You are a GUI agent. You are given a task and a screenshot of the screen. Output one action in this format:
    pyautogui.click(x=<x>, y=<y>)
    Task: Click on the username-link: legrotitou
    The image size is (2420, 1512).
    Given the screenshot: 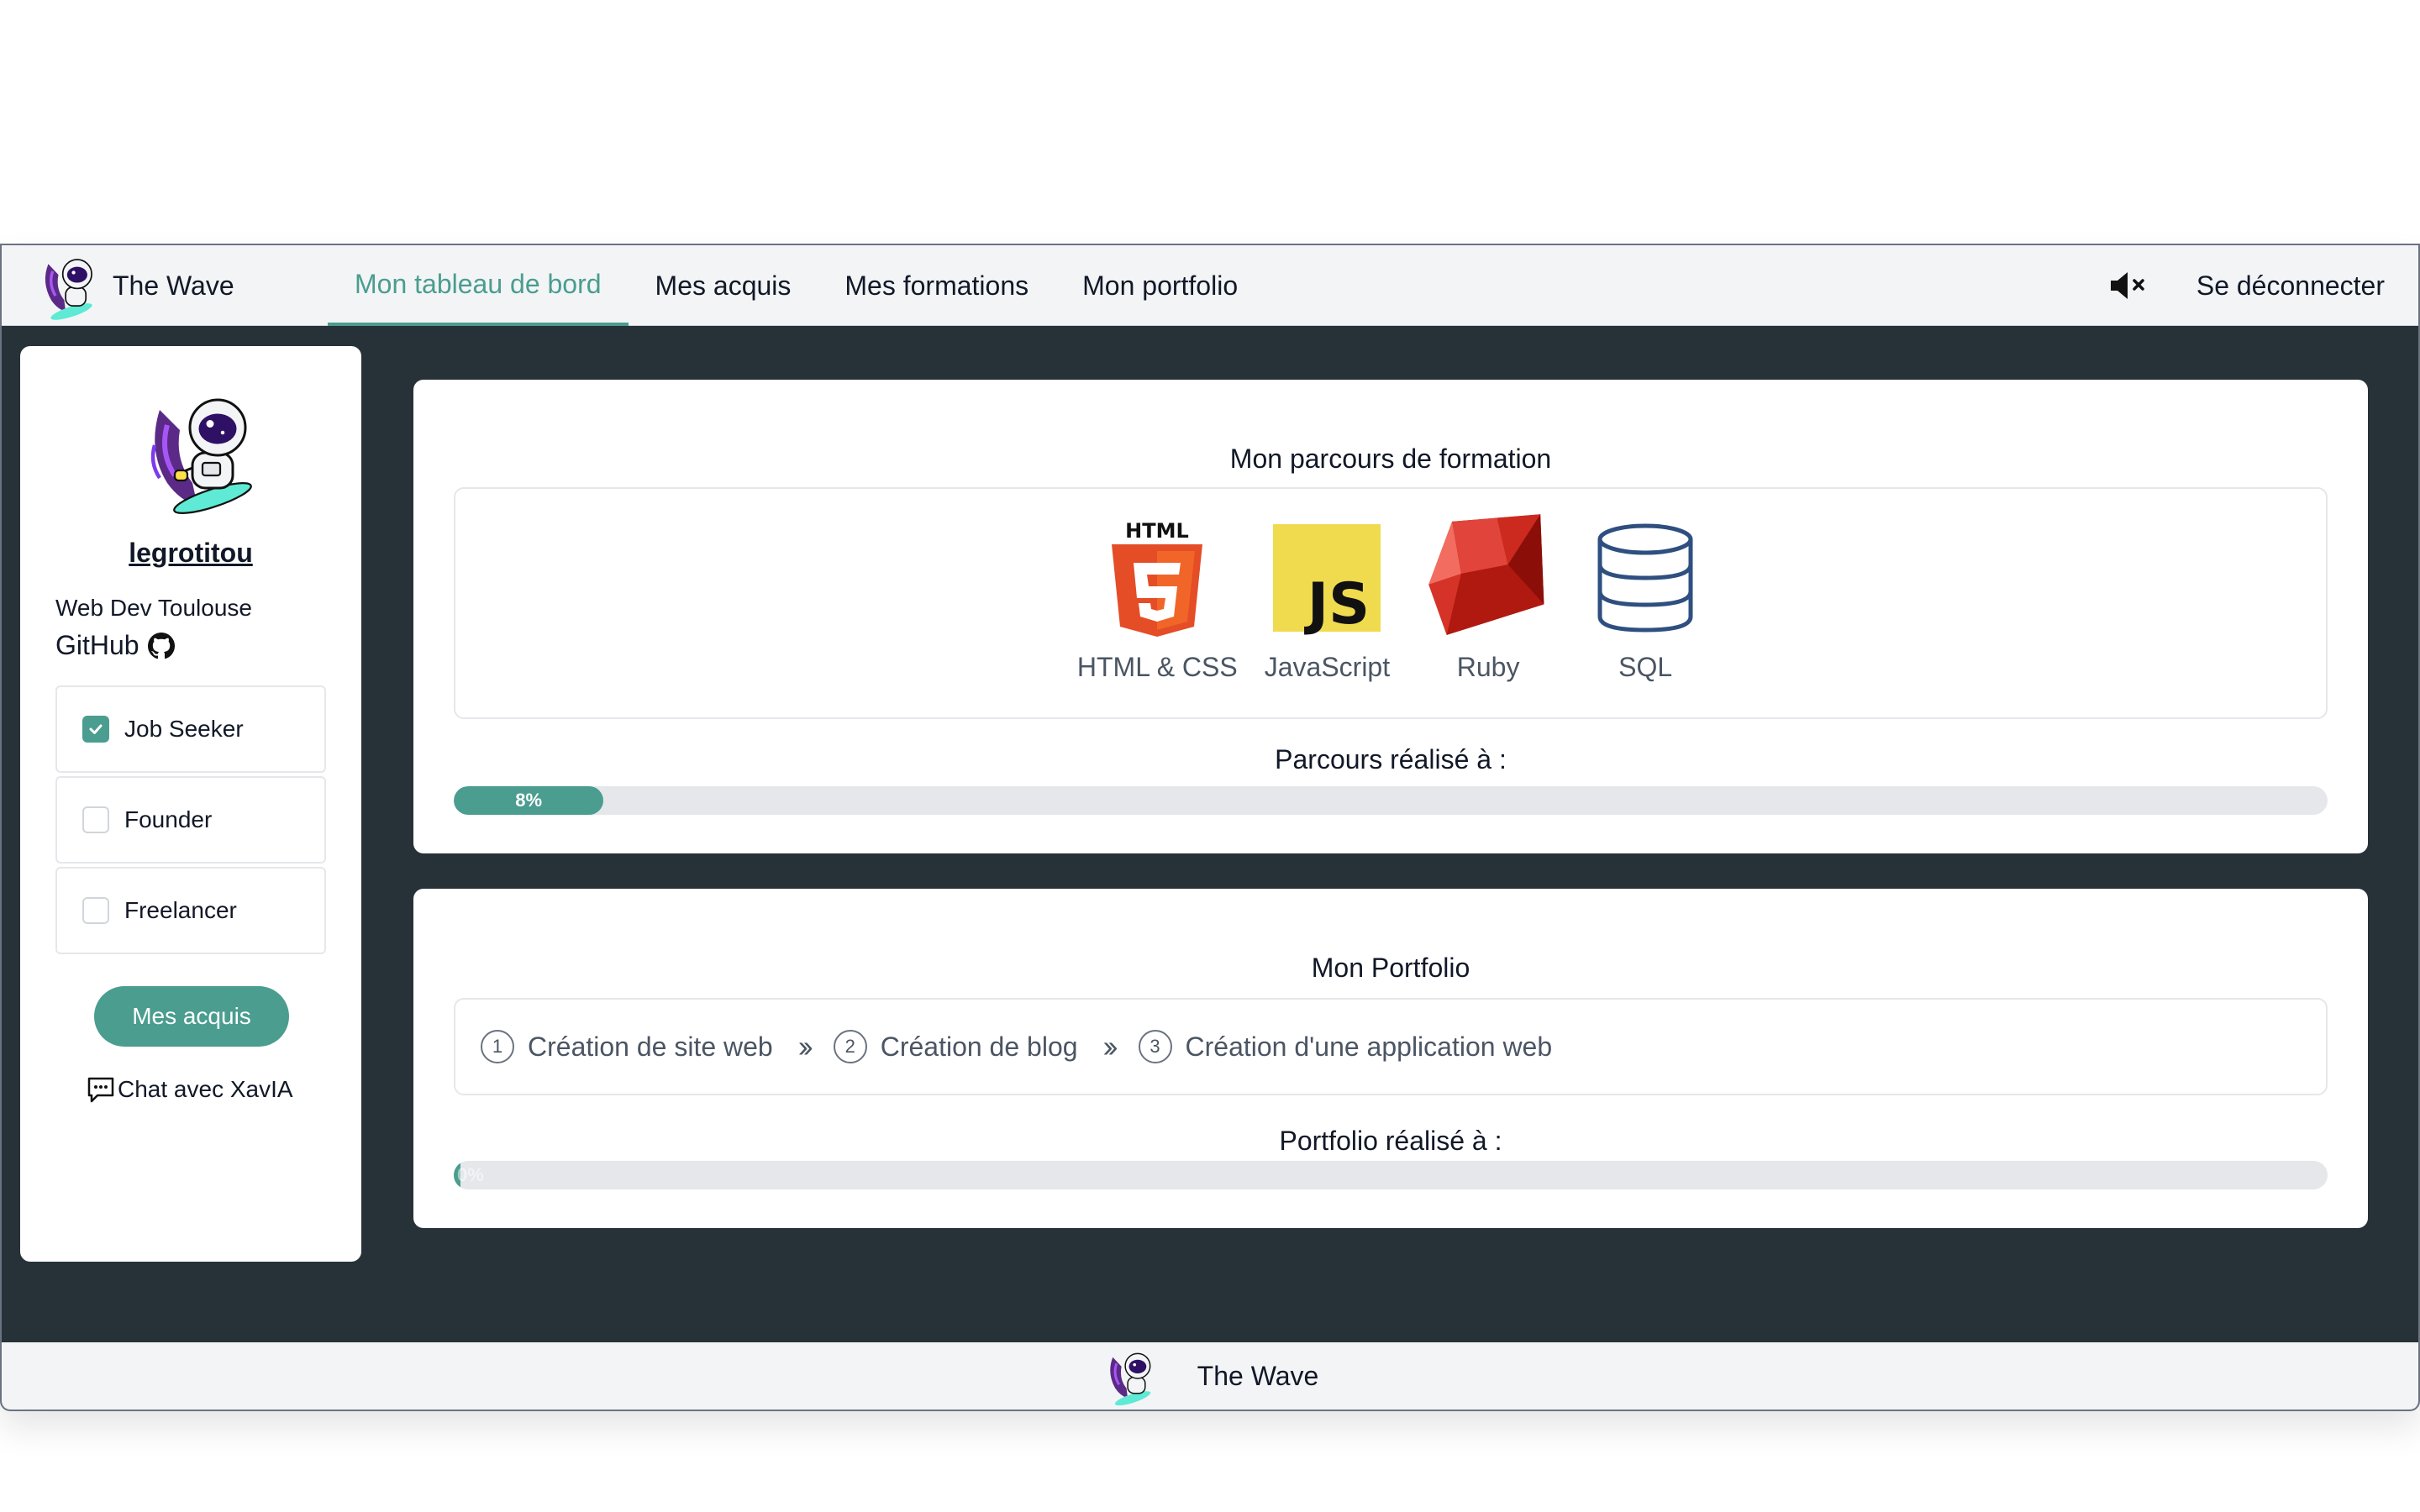 What is the action you would take?
    pyautogui.click(x=191, y=553)
    